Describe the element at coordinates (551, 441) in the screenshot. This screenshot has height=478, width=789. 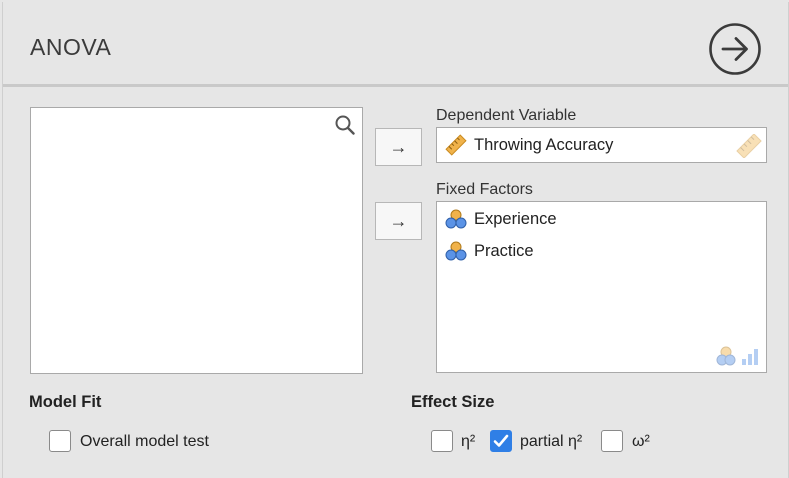
I see `partial-eta-squared-label: partial η²` at that location.